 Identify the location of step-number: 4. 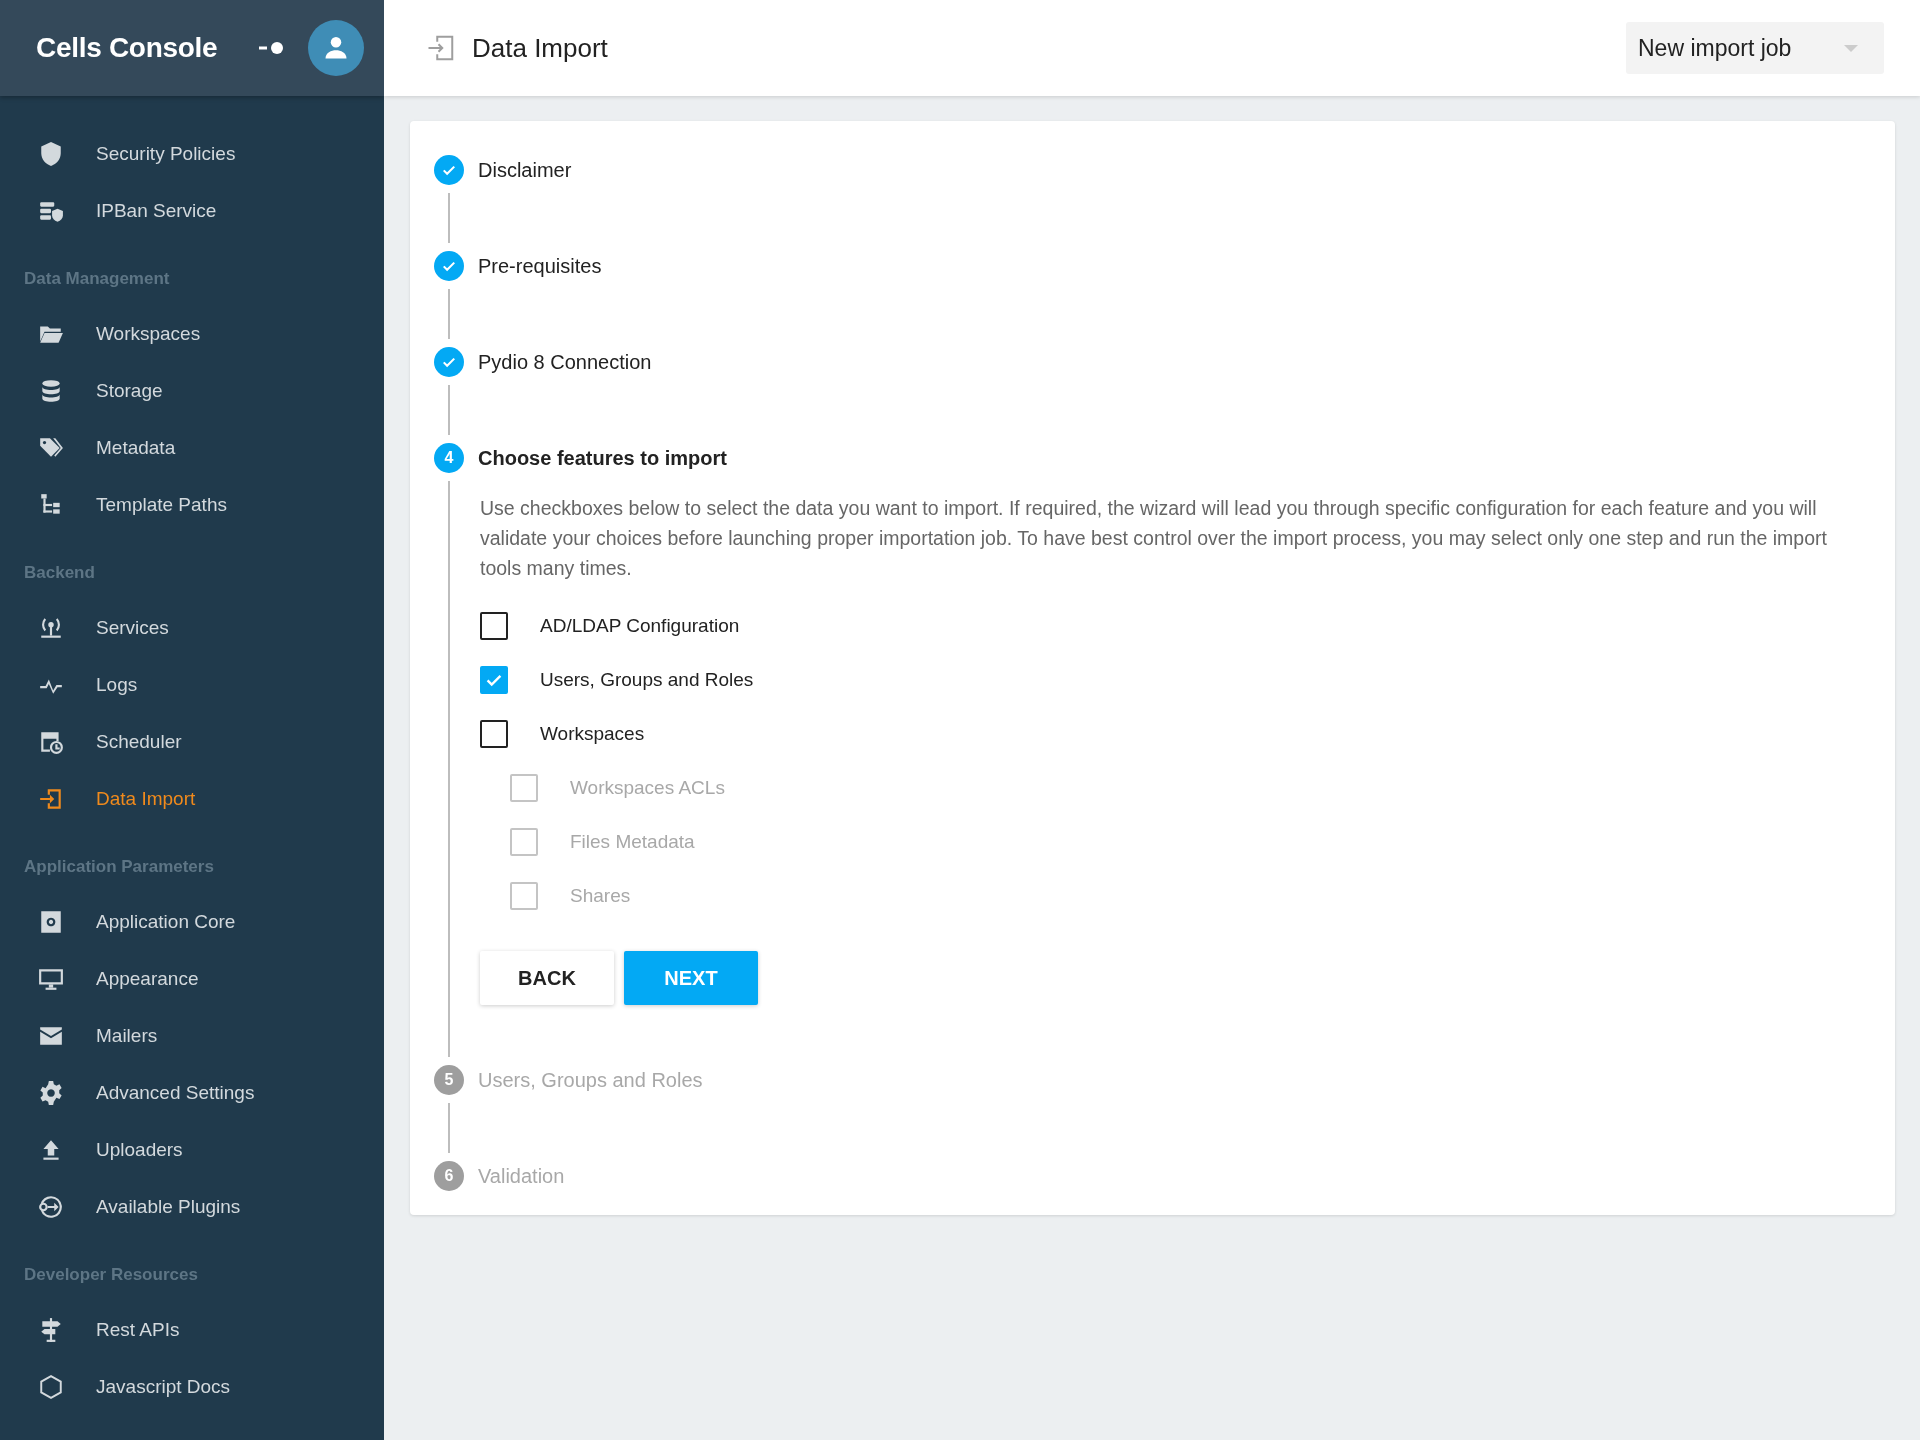
(449, 458).